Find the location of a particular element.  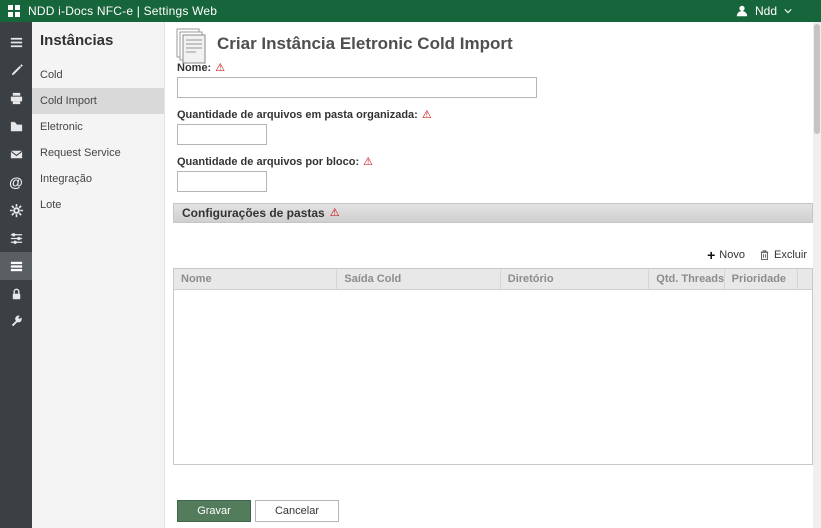

page-title: Criar Instância Eletronic Cold Import is located at coordinates (365, 43).